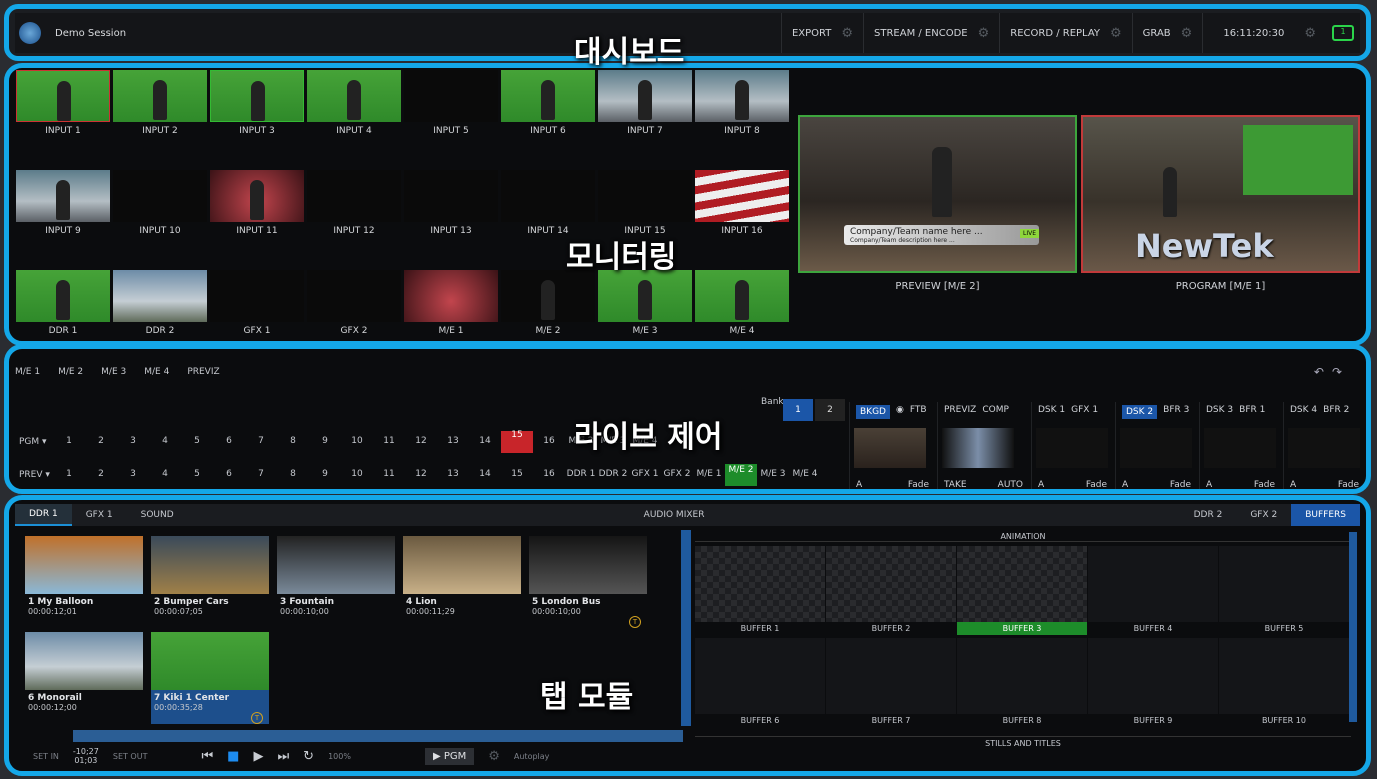 The image size is (1377, 779). What do you see at coordinates (160, 118) in the screenshot?
I see `input-monitor-2: INPUT 2` at bounding box center [160, 118].